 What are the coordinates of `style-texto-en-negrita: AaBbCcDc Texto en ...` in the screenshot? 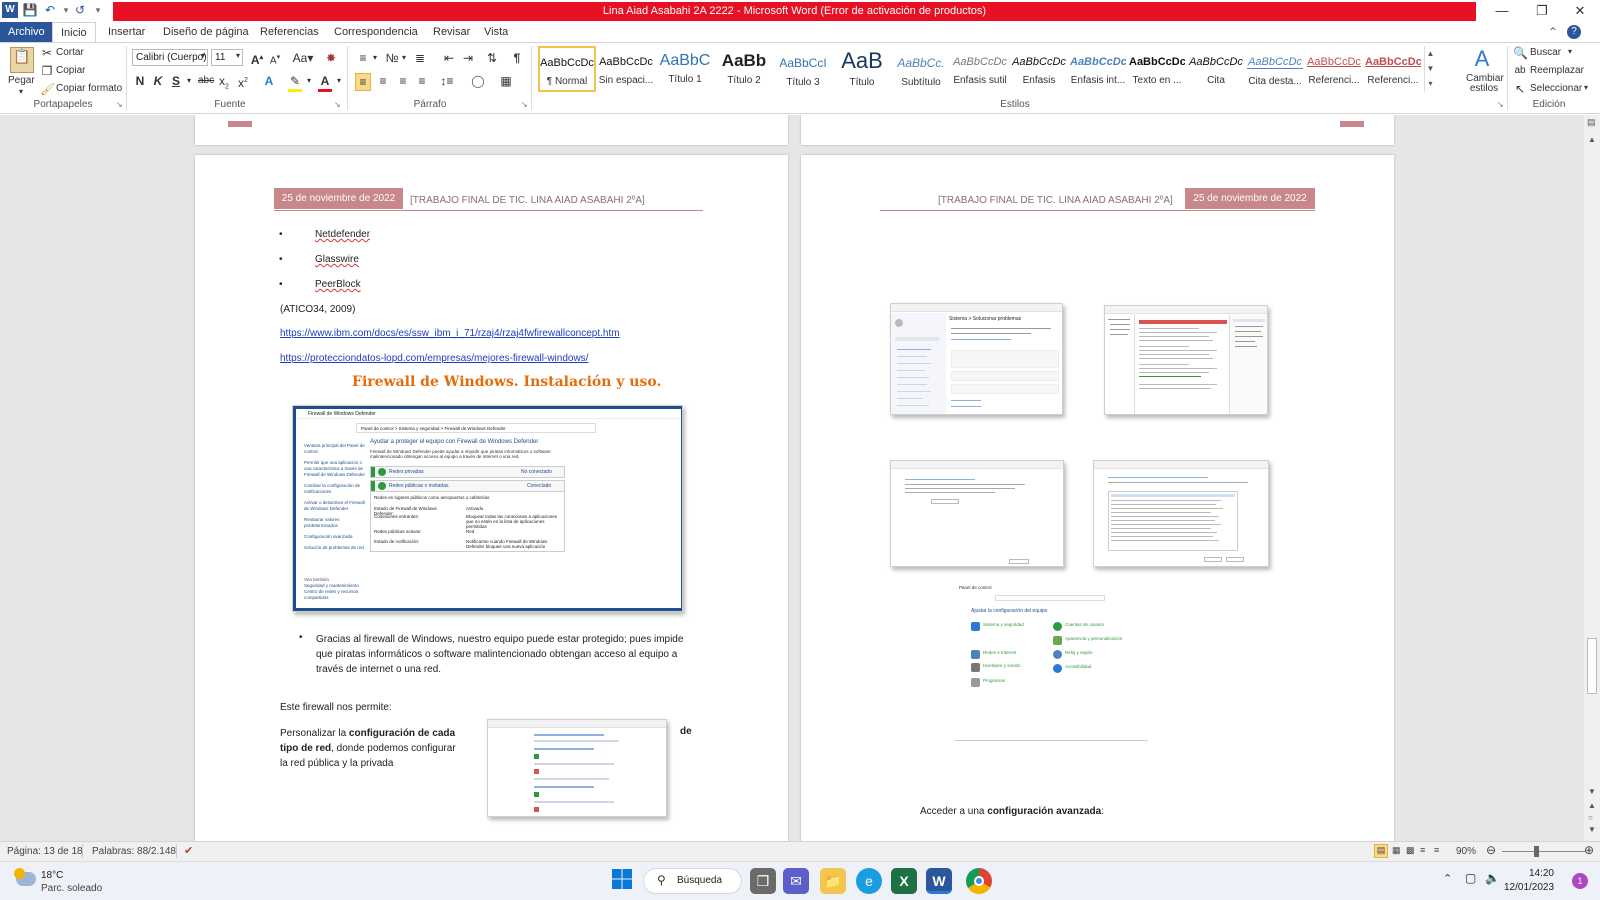 It's located at (1157, 69).